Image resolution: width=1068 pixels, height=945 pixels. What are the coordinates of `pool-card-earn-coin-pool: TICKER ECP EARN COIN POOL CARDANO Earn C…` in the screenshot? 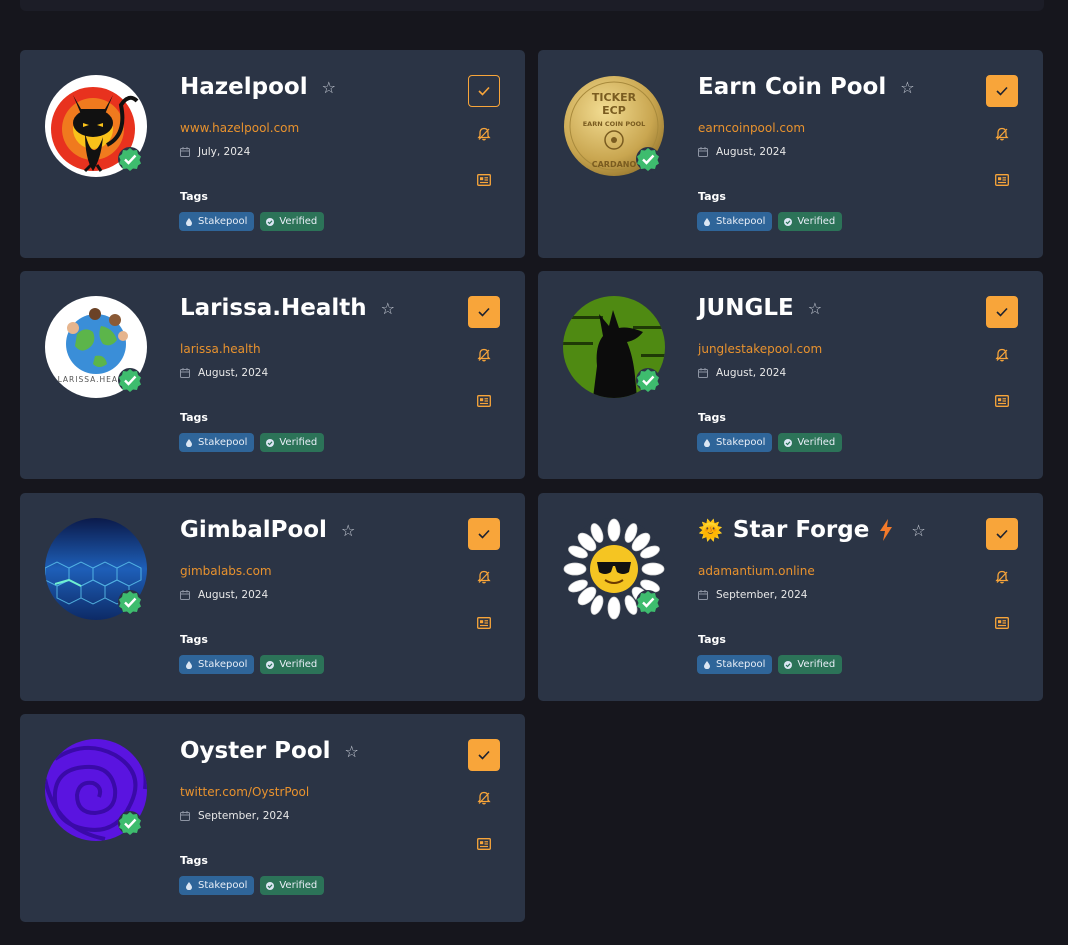 It's located at (790, 154).